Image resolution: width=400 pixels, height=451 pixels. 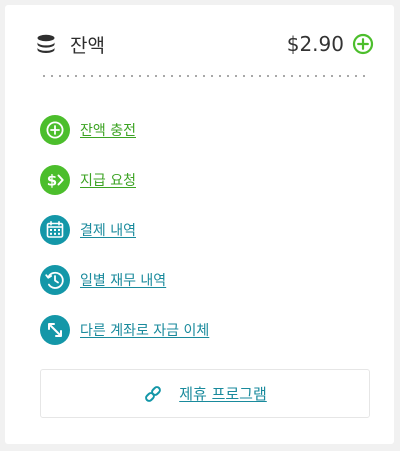 I want to click on menu-item-label: 다른 계좌로 자금 이체, so click(x=145, y=331).